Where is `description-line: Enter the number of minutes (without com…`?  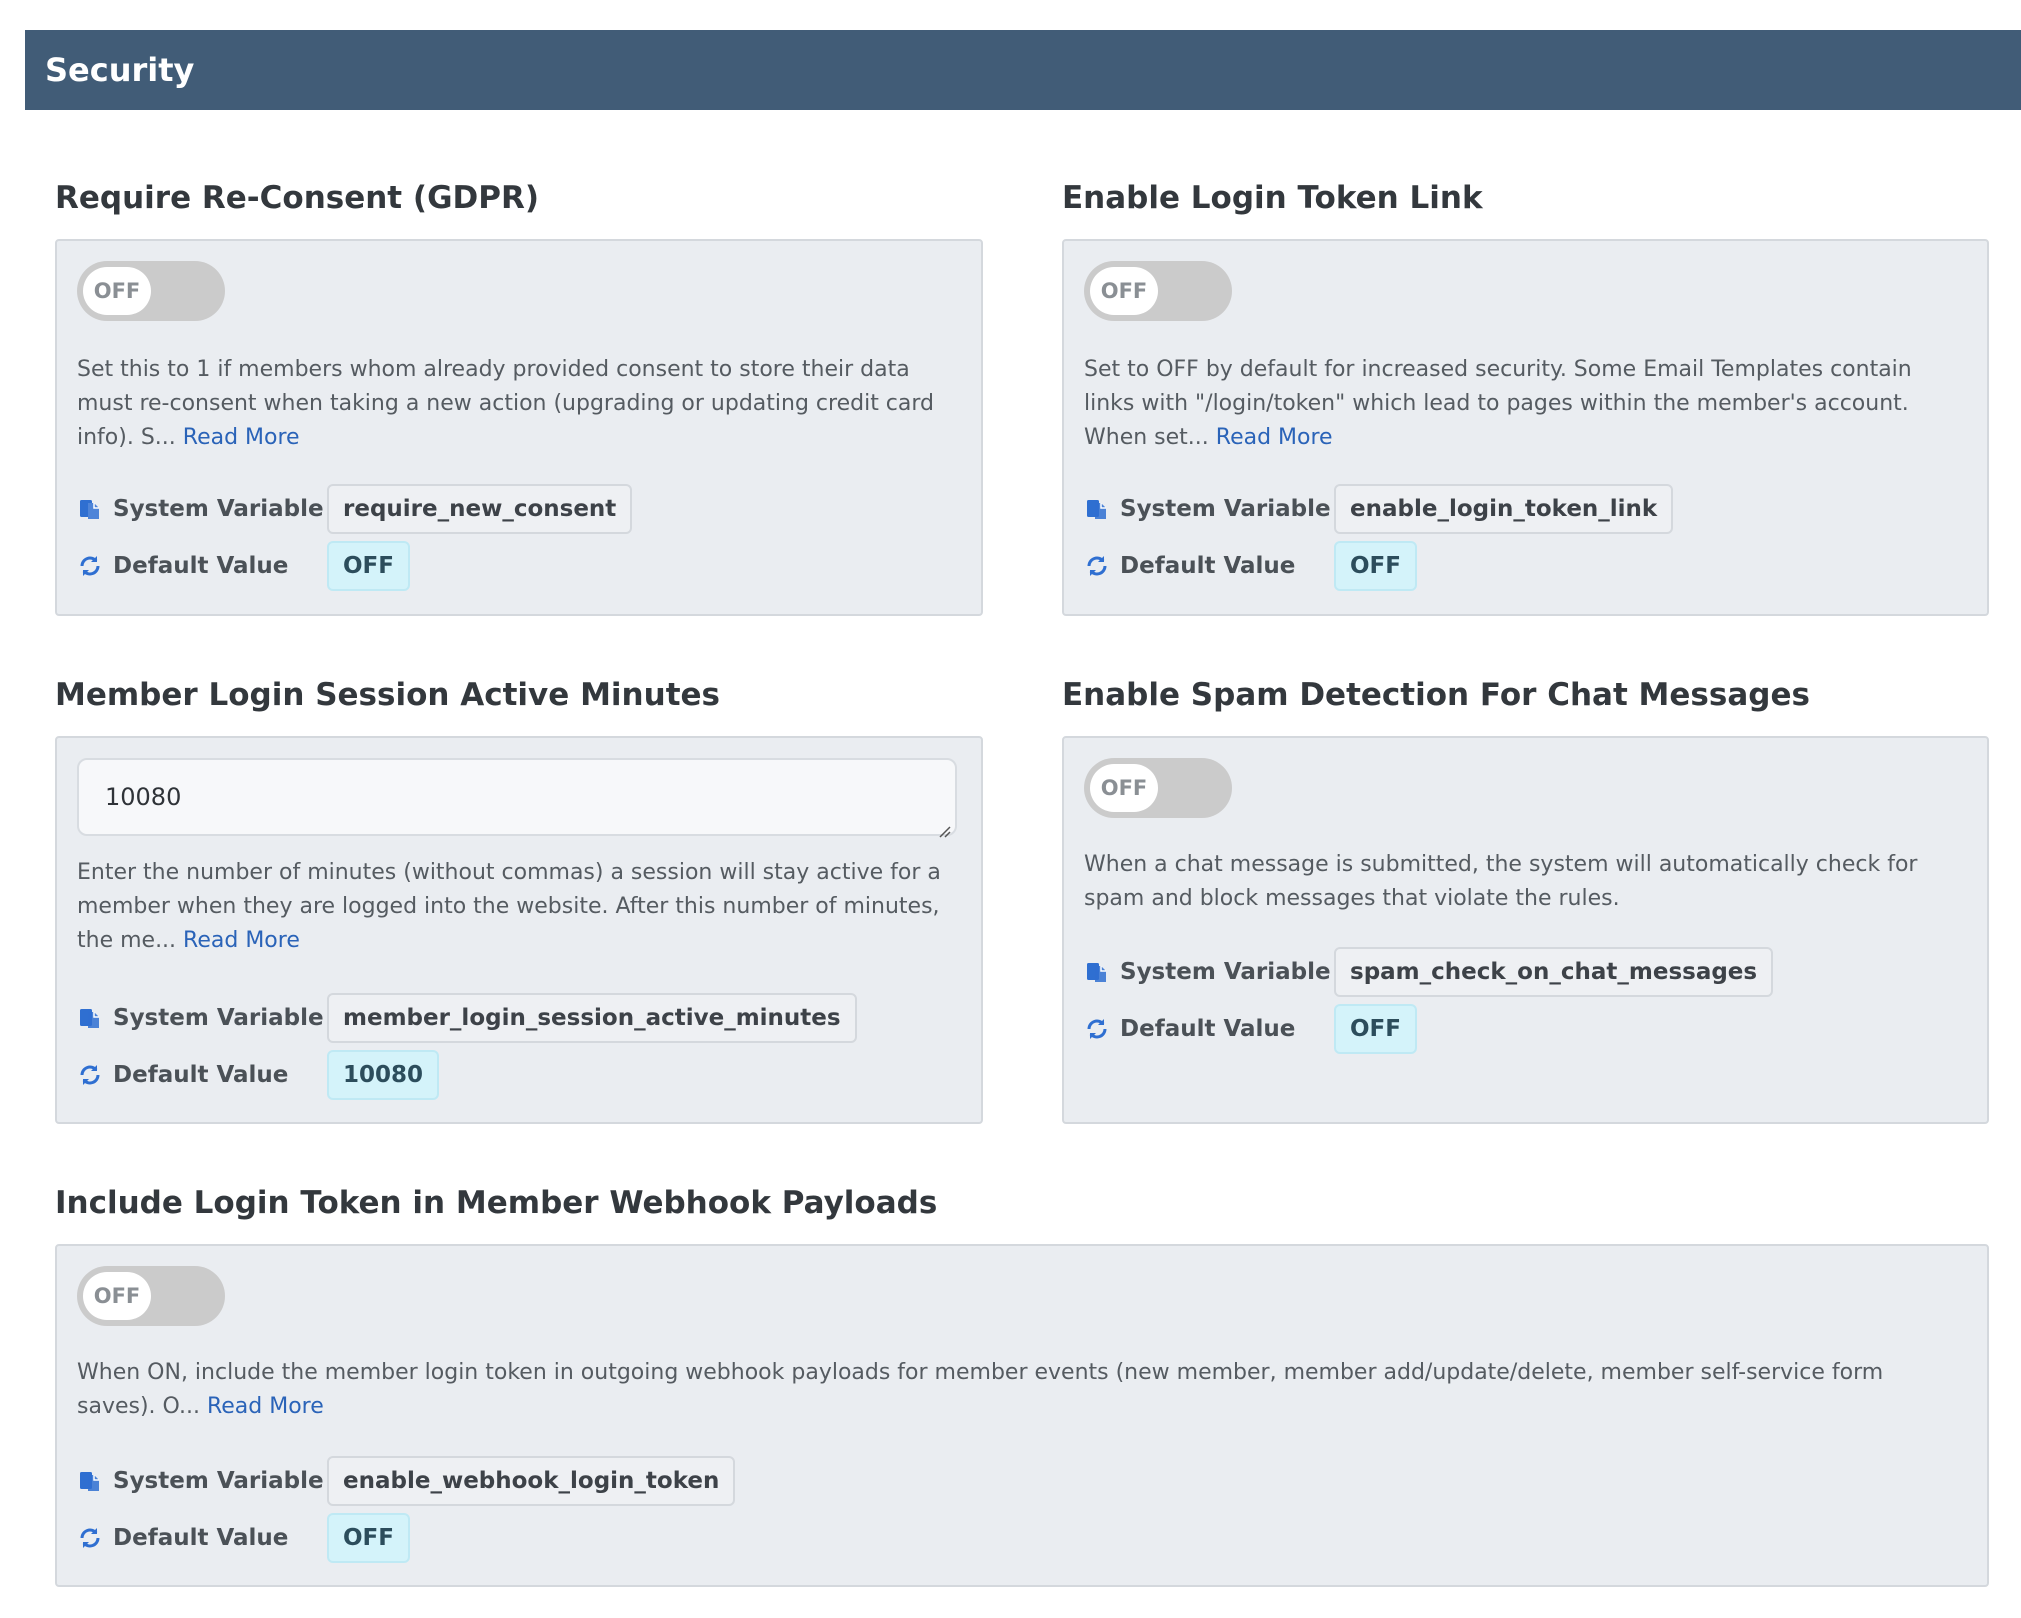 description-line: Enter the number of minutes (without com… is located at coordinates (509, 872).